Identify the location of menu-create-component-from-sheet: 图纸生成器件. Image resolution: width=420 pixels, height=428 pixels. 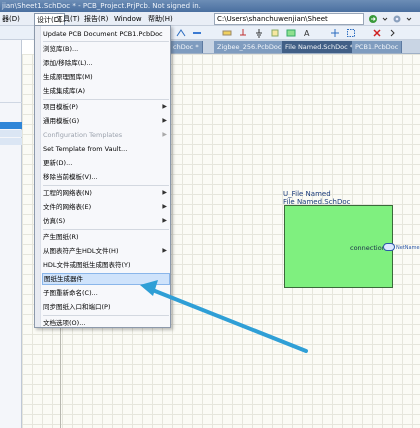
(106, 279).